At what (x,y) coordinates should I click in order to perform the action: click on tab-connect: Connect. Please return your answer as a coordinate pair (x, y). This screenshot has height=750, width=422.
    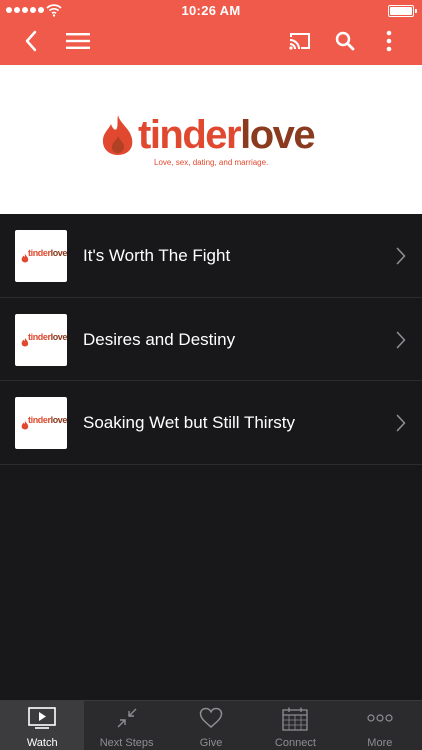
    Looking at the image, I should click on (295, 725).